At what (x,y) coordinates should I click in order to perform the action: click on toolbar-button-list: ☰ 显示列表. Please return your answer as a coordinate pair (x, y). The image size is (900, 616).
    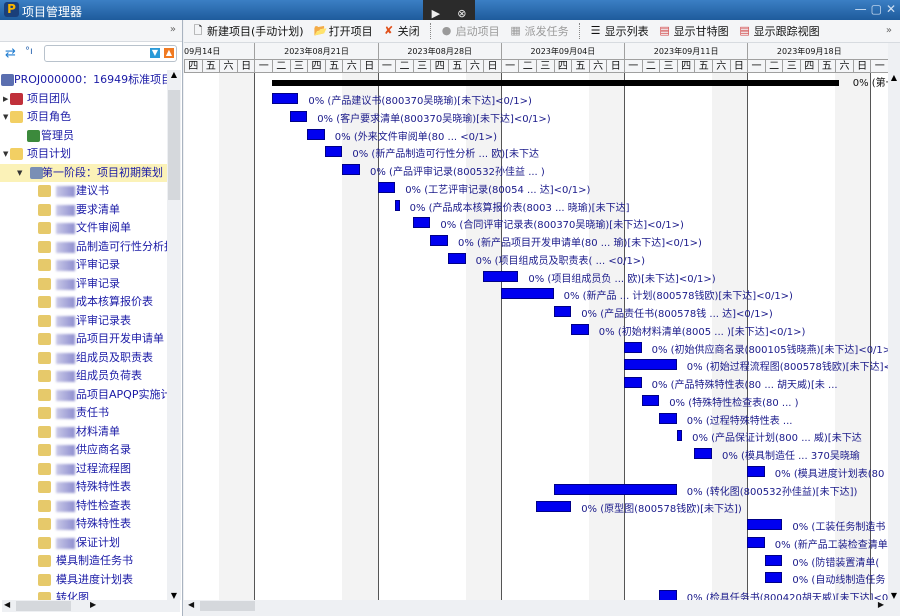
    Looking at the image, I should click on (619, 31).